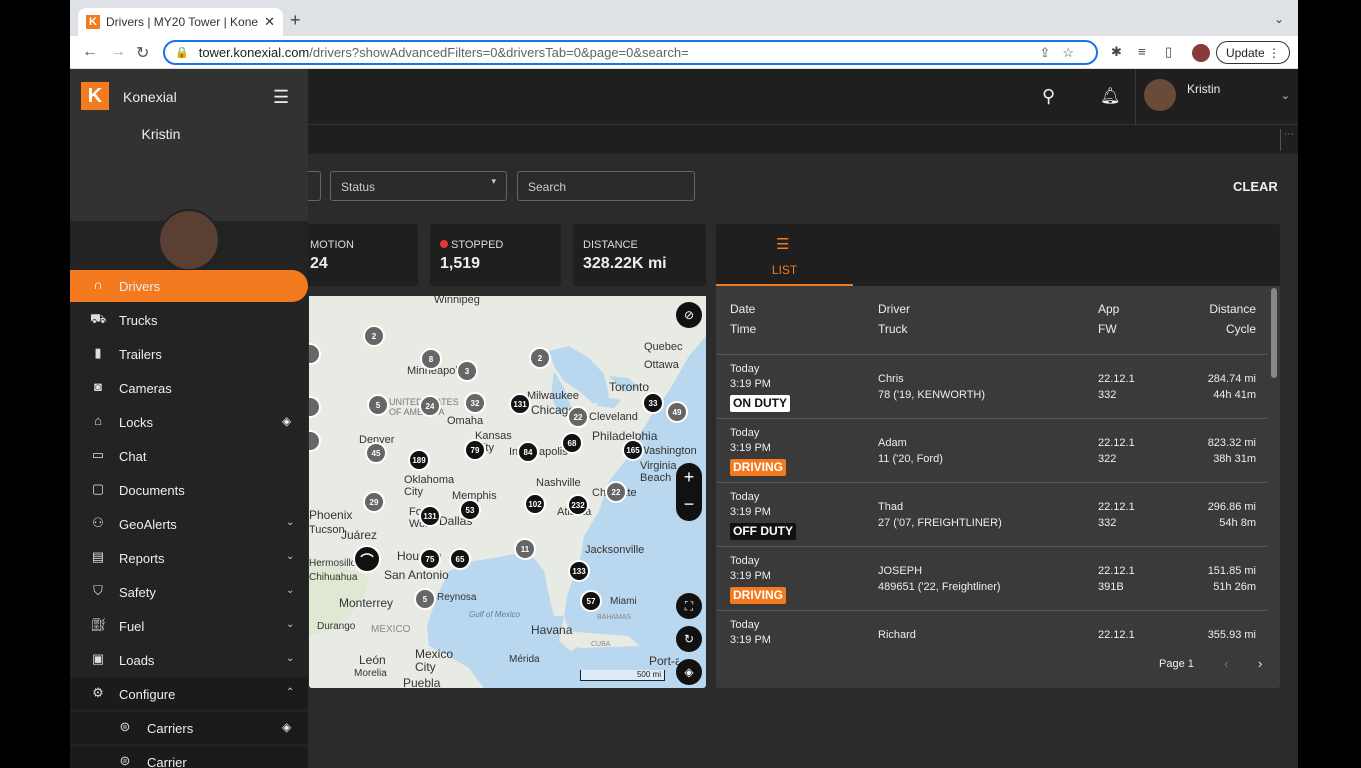 The width and height of the screenshot is (1361, 768). Describe the element at coordinates (614, 617) in the screenshot. I see `map-label: BAHAMAS` at that location.